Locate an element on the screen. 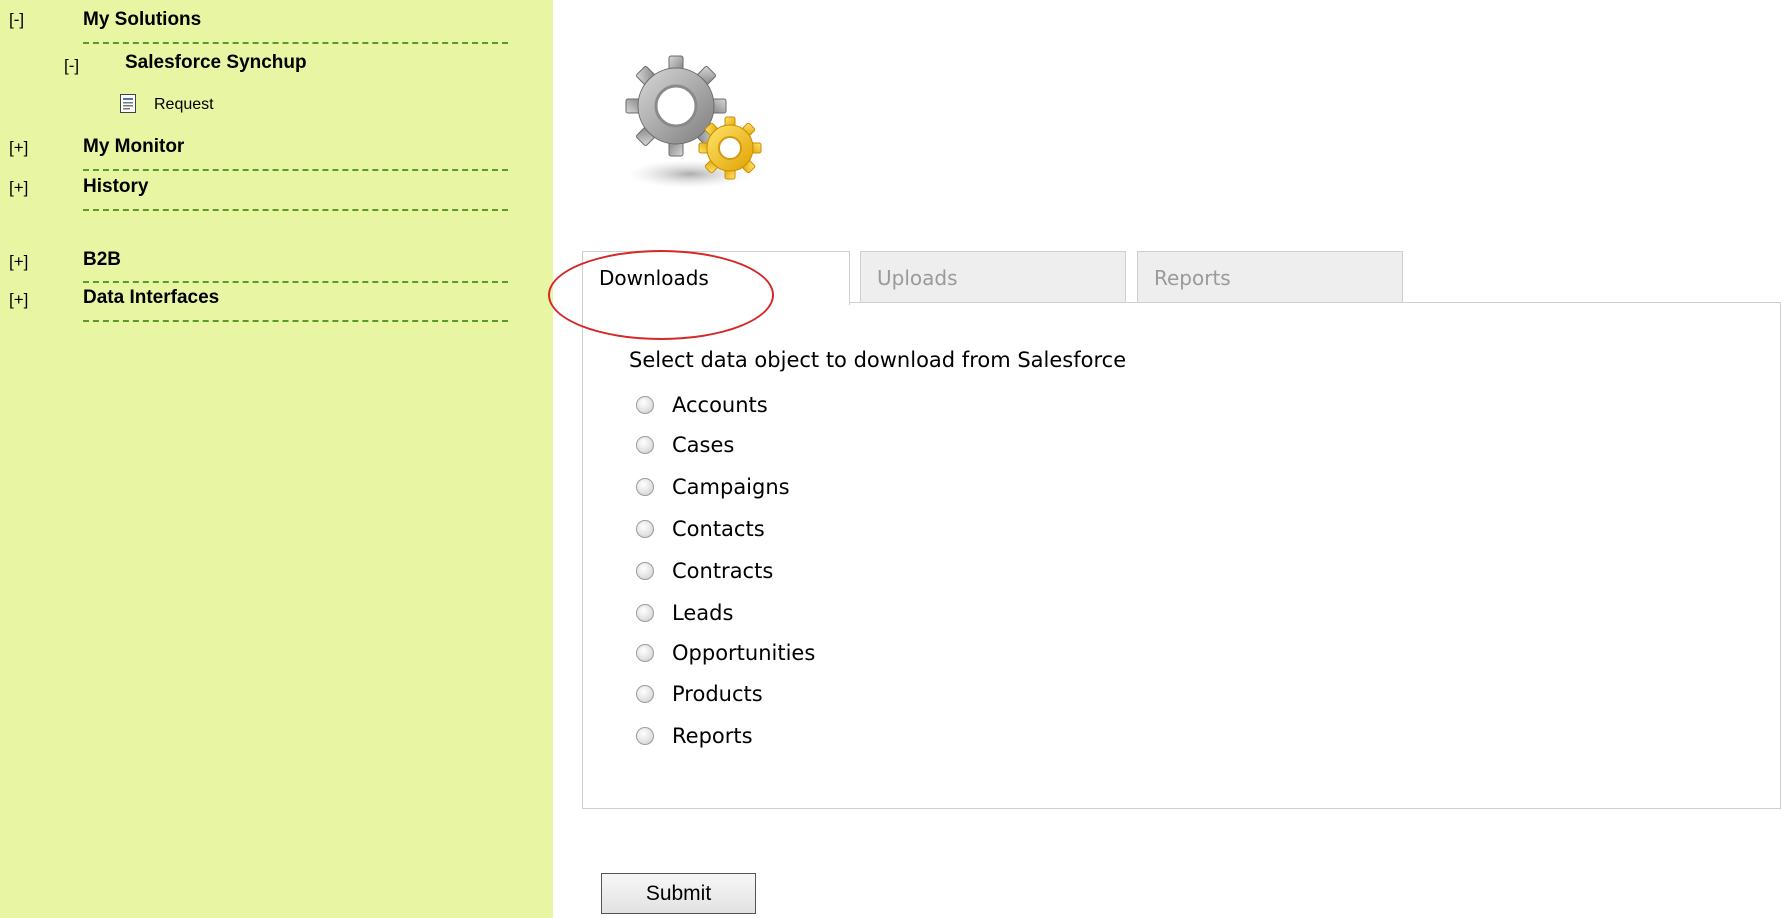 The height and width of the screenshot is (918, 1785). option-label: Leads is located at coordinates (703, 613).